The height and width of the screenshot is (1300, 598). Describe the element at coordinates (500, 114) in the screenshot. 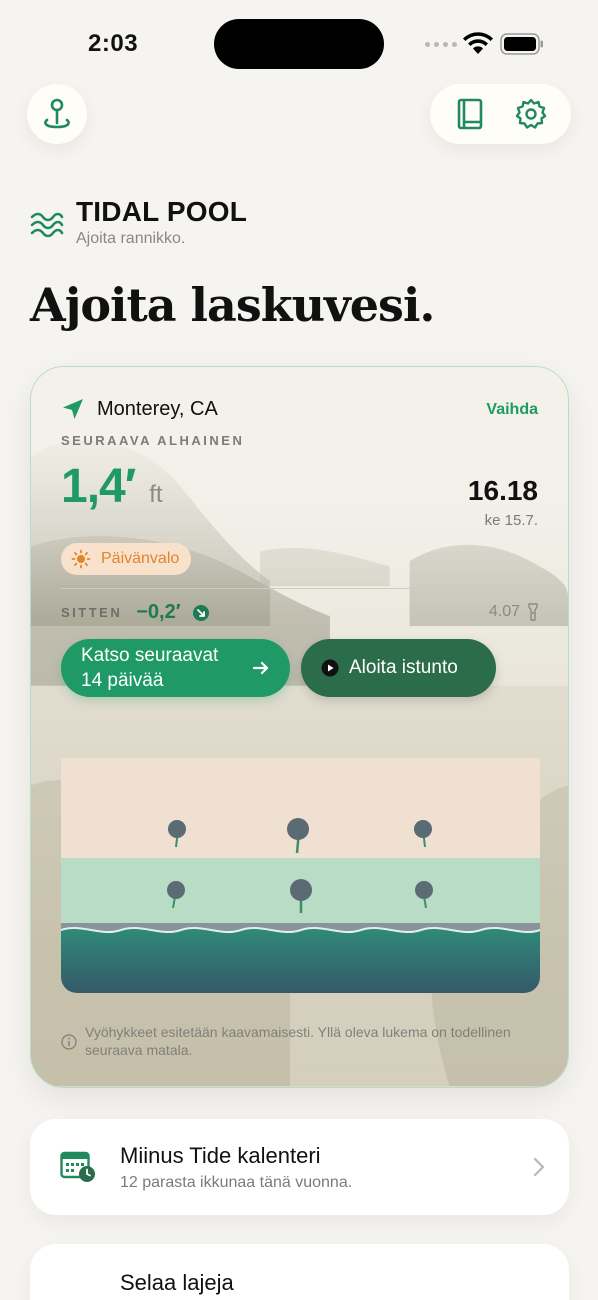

I see `top-action-group` at that location.